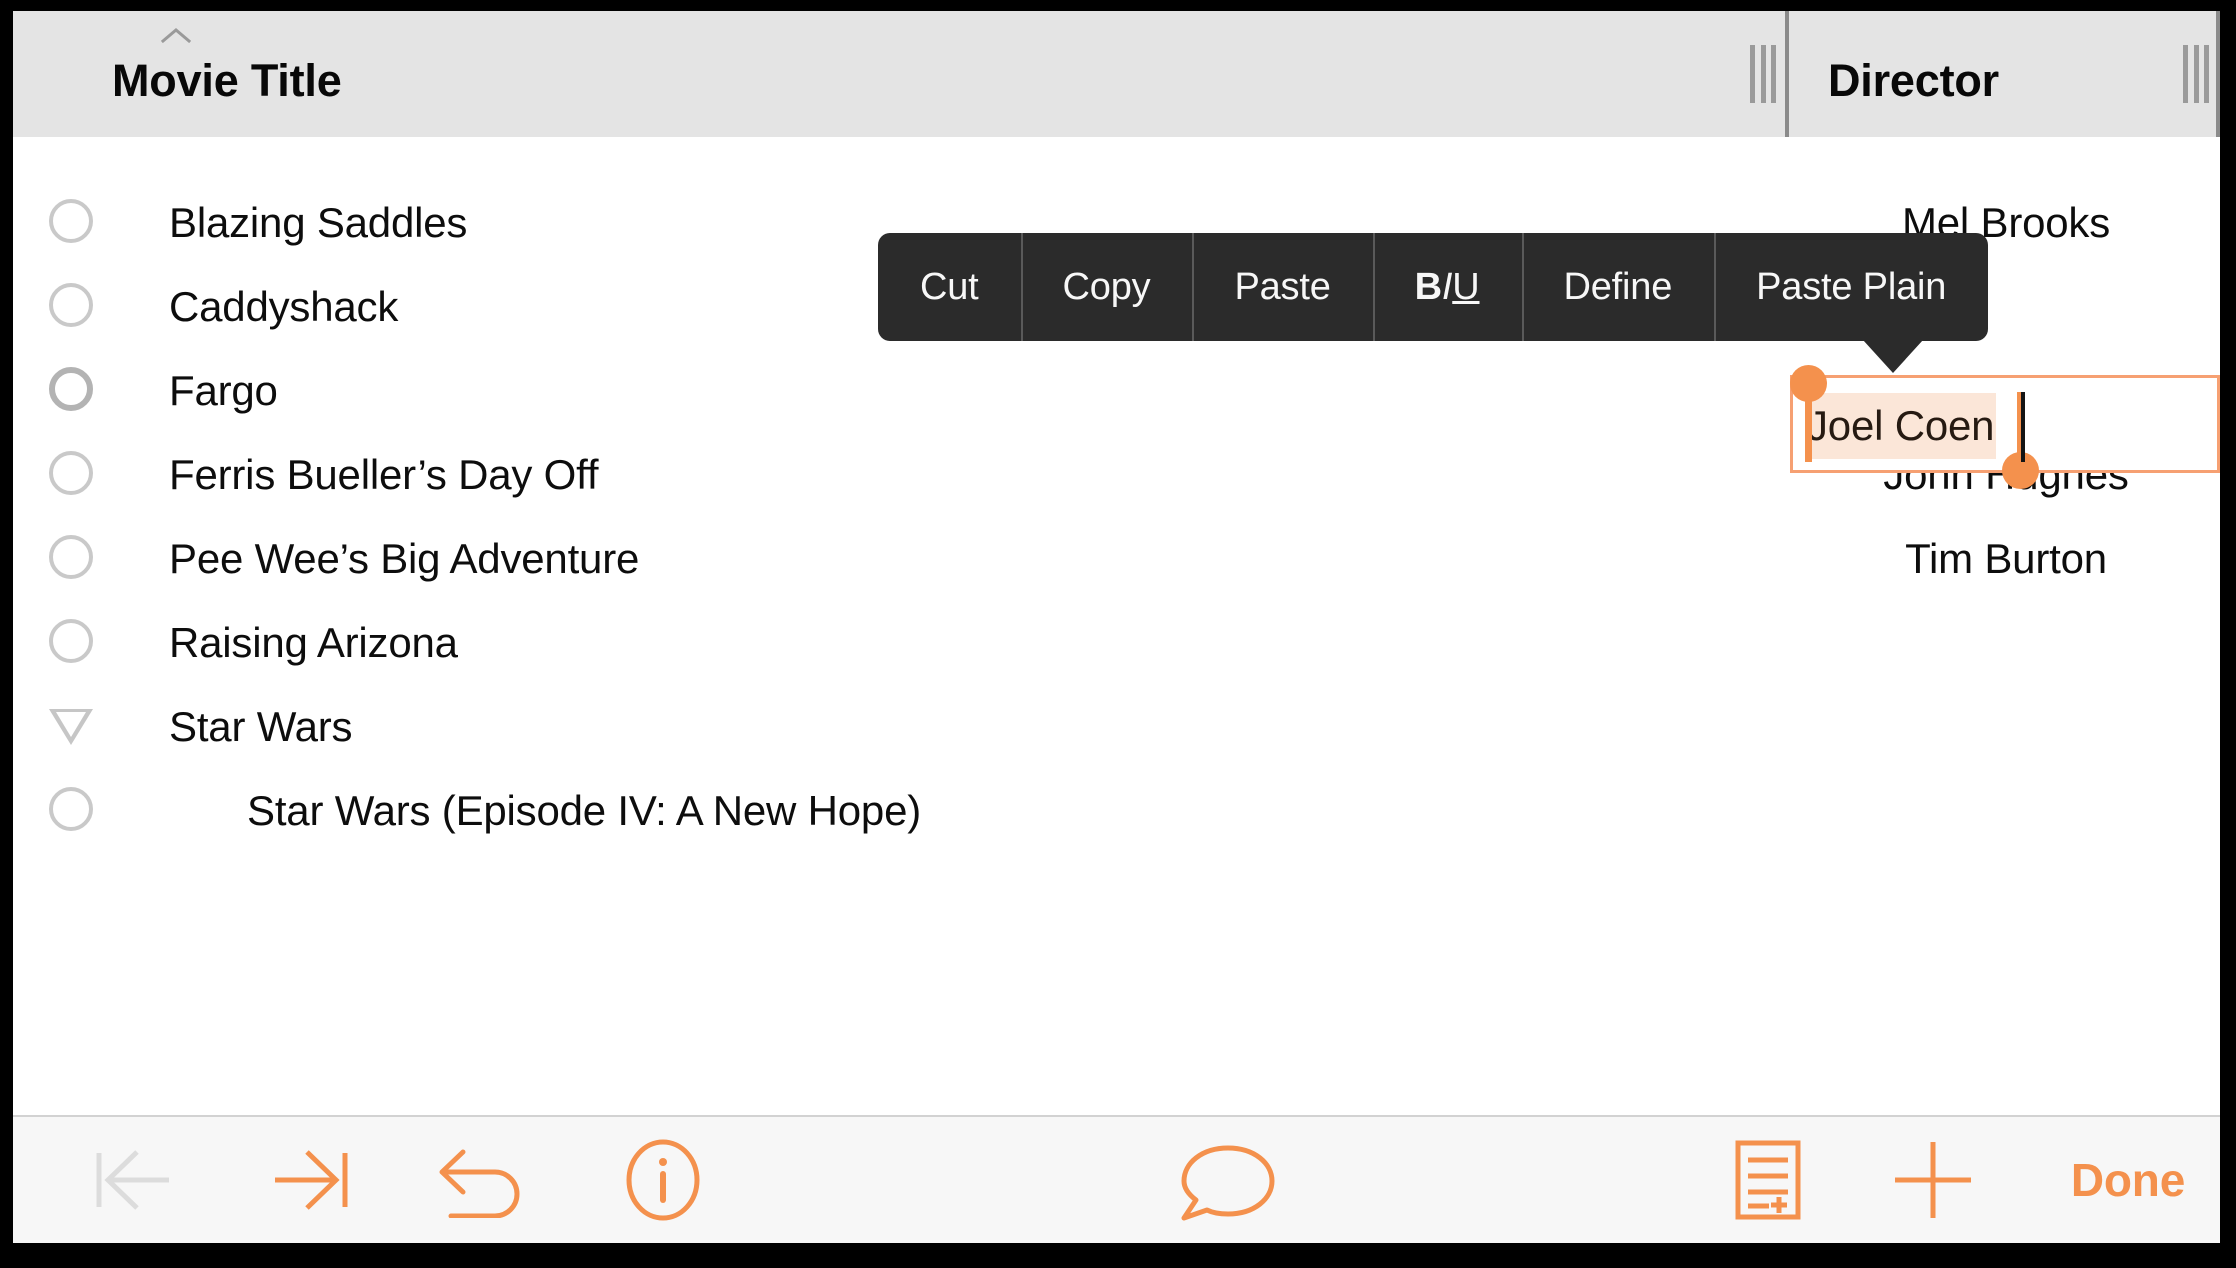 The width and height of the screenshot is (2236, 1268). What do you see at coordinates (313, 643) in the screenshot?
I see `cell-movie-title: Raising Arizona` at bounding box center [313, 643].